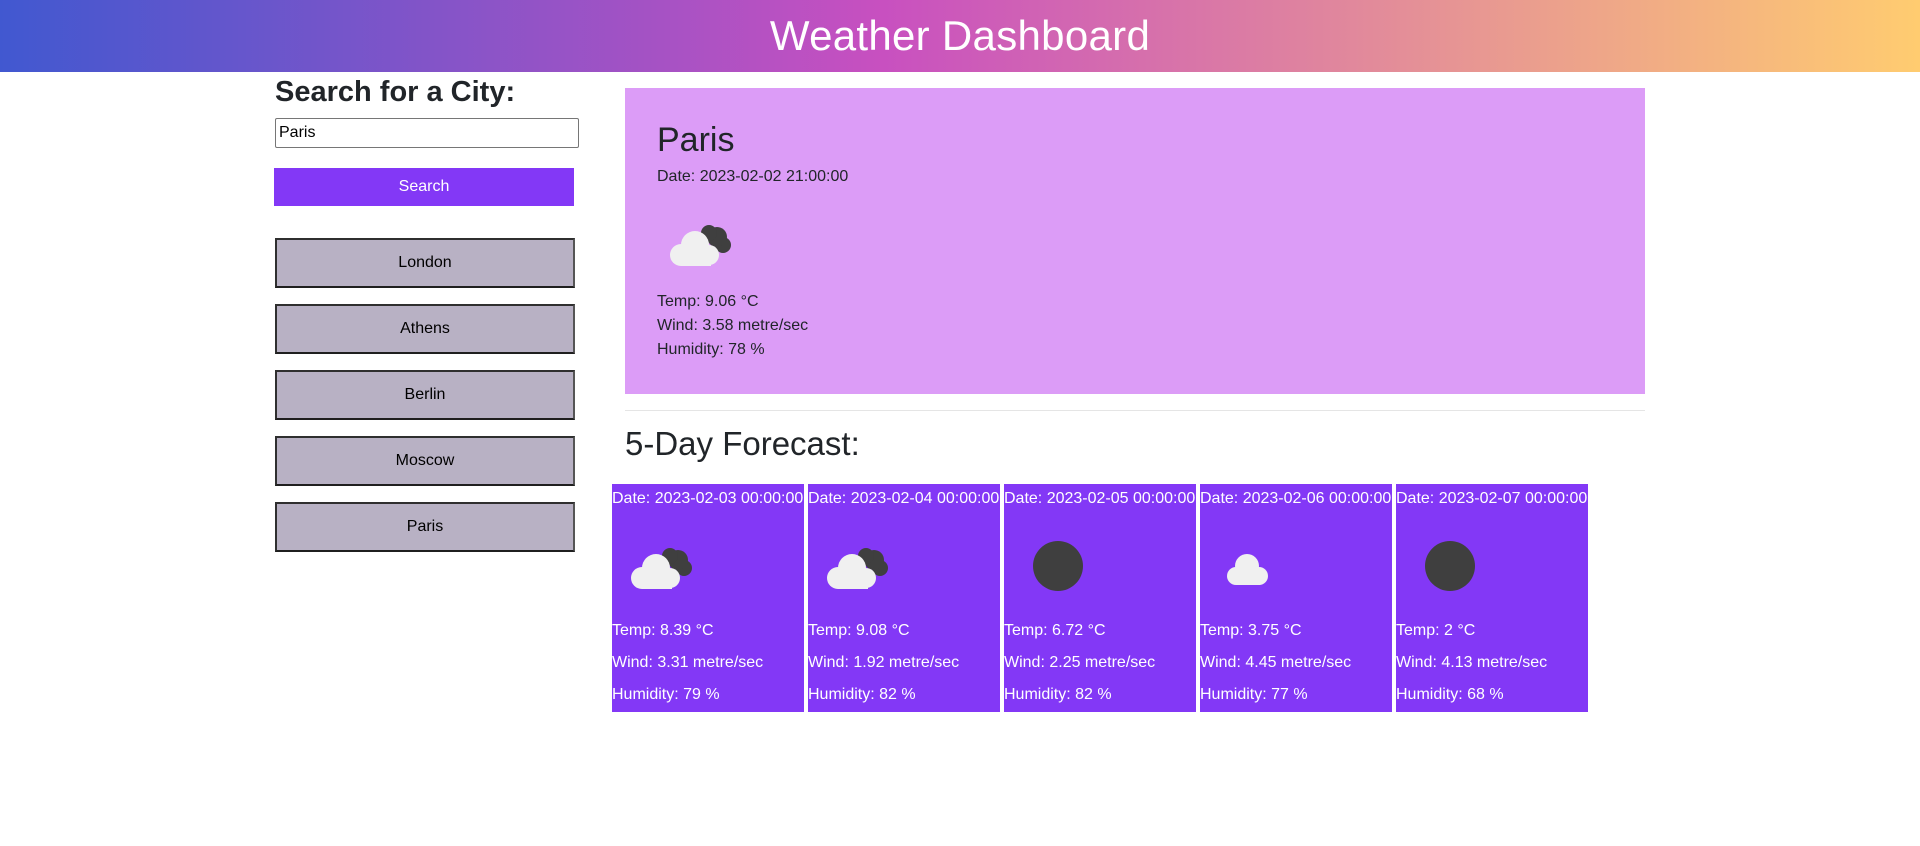 The height and width of the screenshot is (846, 1920). Describe the element at coordinates (696, 140) in the screenshot. I see `current-city-name: Paris` at that location.